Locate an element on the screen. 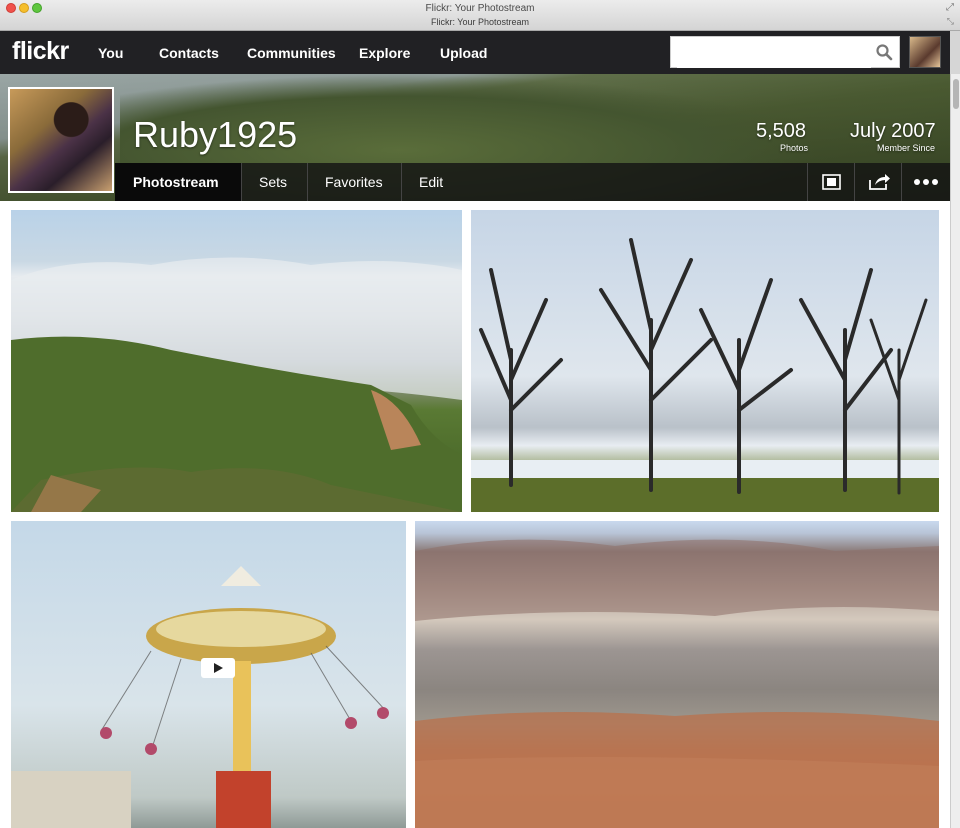 This screenshot has height=828, width=960. nav-contacts: Contacts is located at coordinates (189, 53).